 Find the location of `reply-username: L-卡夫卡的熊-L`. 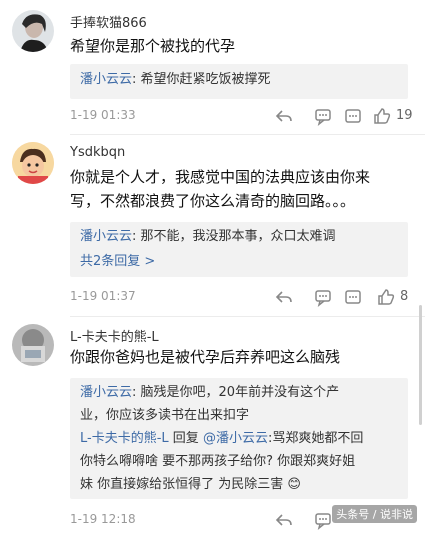

reply-username: L-卡夫卡的熊-L is located at coordinates (124, 438).